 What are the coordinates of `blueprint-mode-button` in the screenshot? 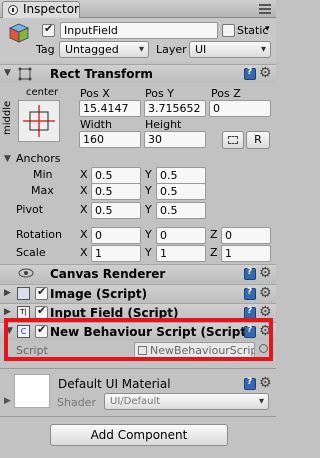 It's located at (233, 140).